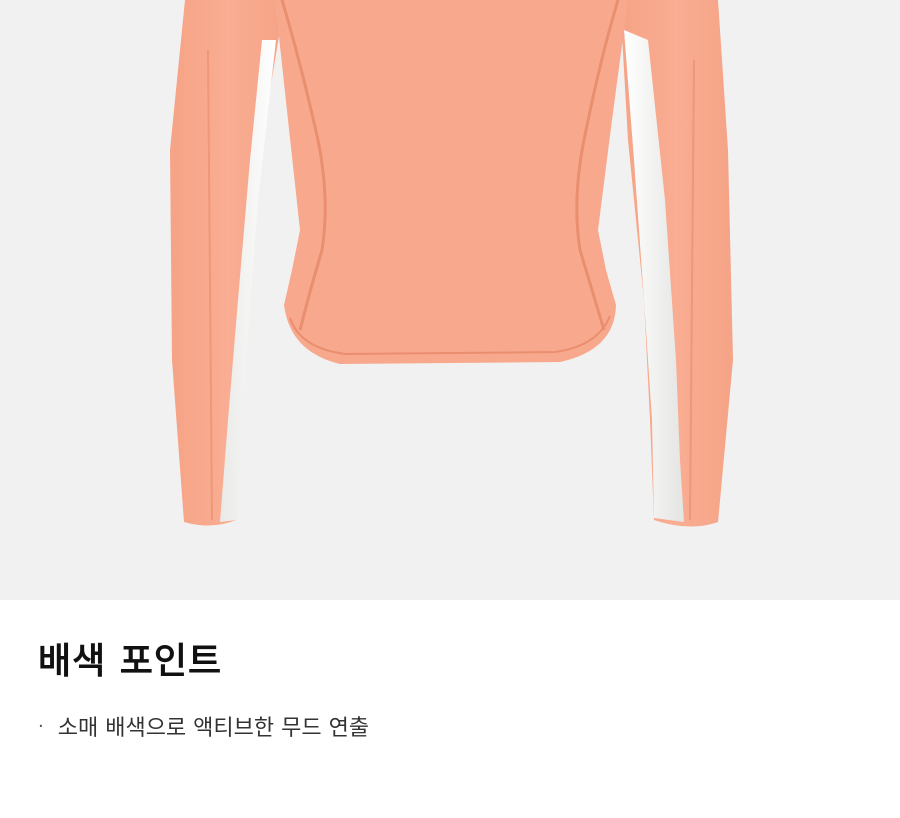 The image size is (900, 818). I want to click on section-title: 배색 포인트, so click(130, 661).